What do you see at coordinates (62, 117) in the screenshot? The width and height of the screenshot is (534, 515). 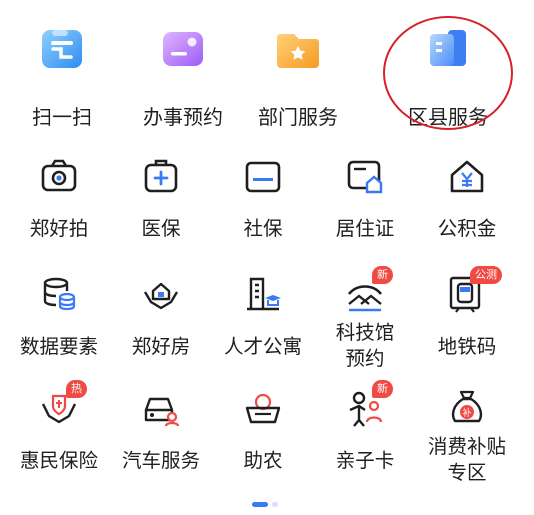 I see `top-item-label: 扫一扫` at bounding box center [62, 117].